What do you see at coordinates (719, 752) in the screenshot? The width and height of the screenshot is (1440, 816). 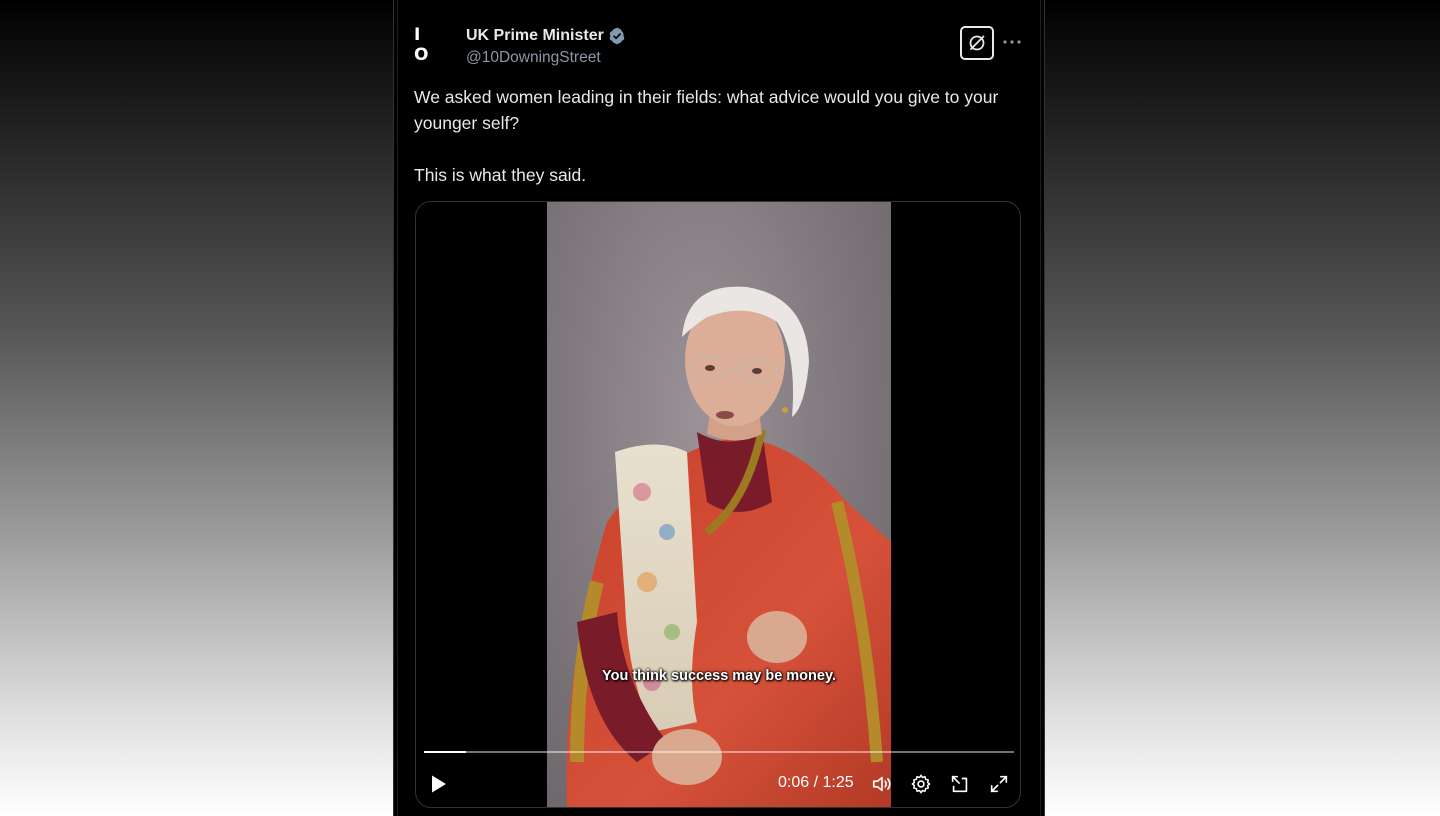 I see `video-progress-bar` at bounding box center [719, 752].